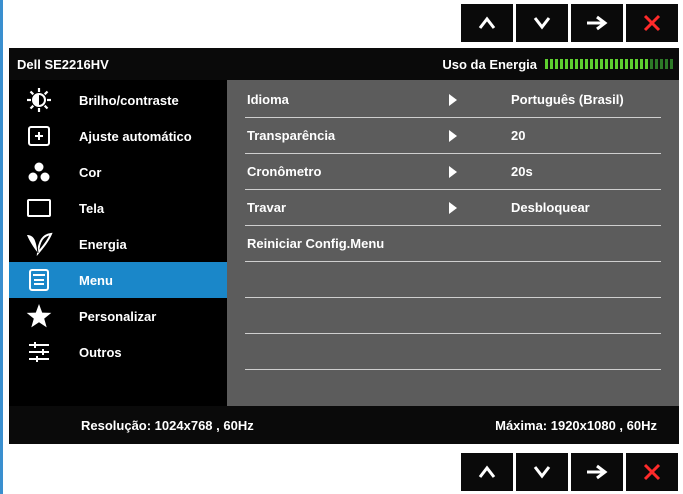 This screenshot has height=494, width=683. I want to click on setting-name: Cronômetro, so click(284, 171).